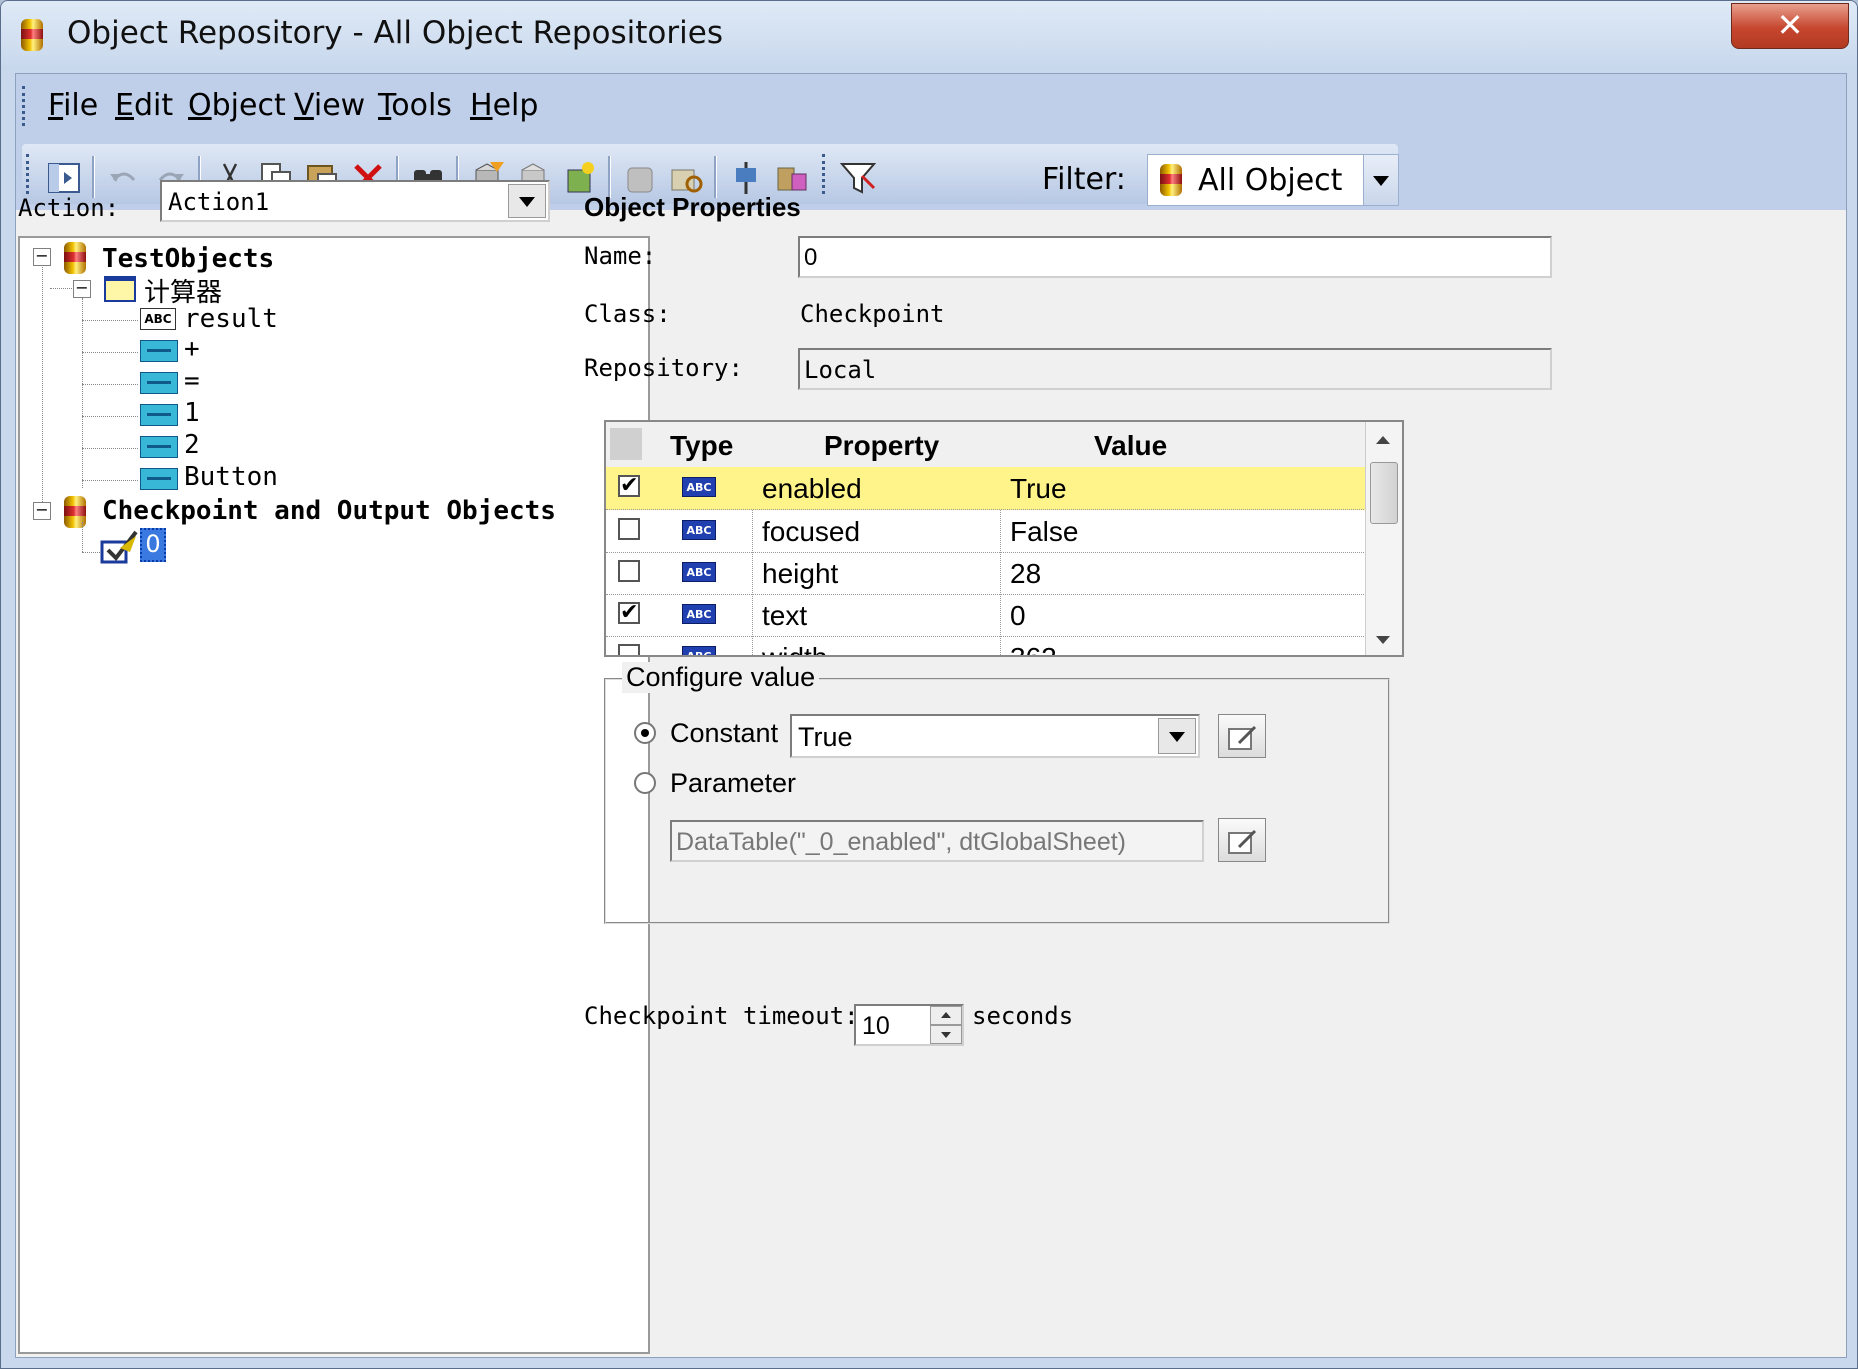  What do you see at coordinates (986, 615) in the screenshot?
I see `grid-row-text: ✔ ABC text 0` at bounding box center [986, 615].